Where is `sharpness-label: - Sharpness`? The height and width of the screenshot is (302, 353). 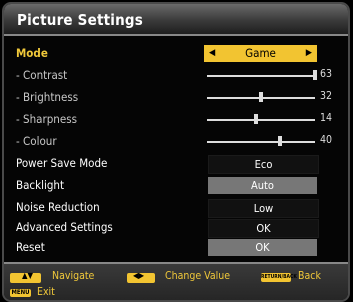 sharpness-label: - Sharpness is located at coordinates (47, 119).